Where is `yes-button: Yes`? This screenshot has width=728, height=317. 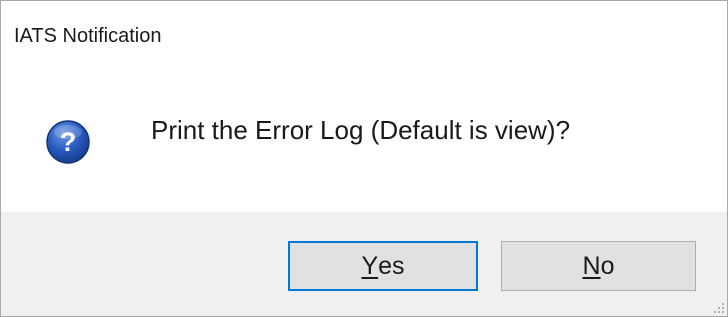 yes-button: Yes is located at coordinates (383, 266).